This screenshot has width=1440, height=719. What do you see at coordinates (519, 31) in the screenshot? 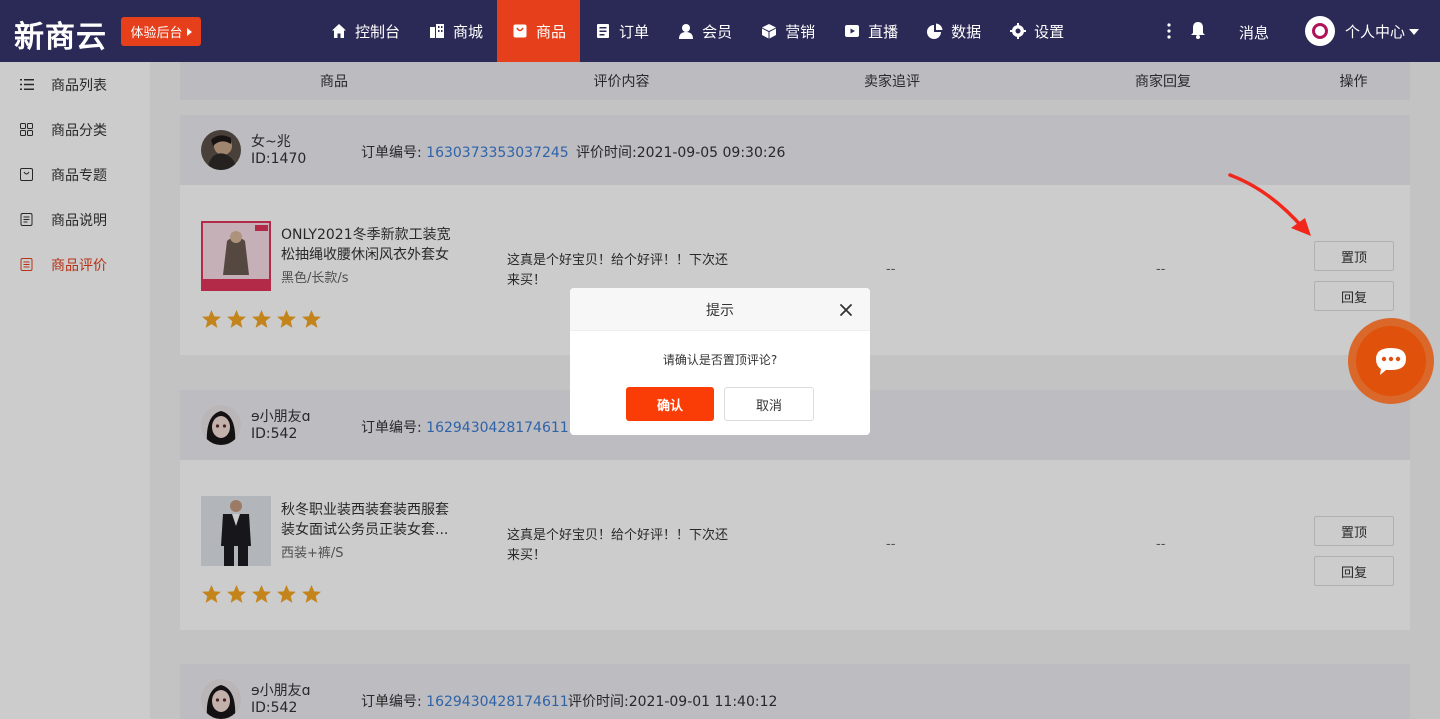
I see `bag-icon` at bounding box center [519, 31].